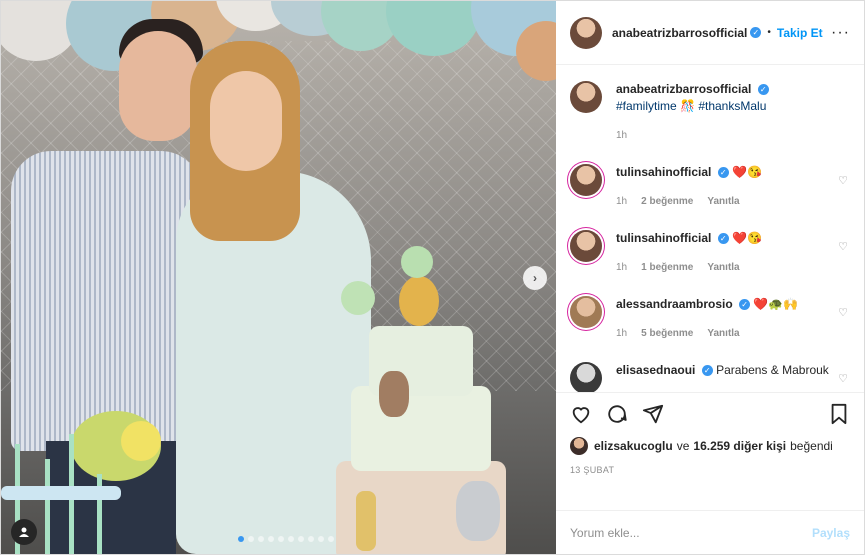 Image resolution: width=865 pixels, height=555 pixels. I want to click on comment-icon, so click(617, 416).